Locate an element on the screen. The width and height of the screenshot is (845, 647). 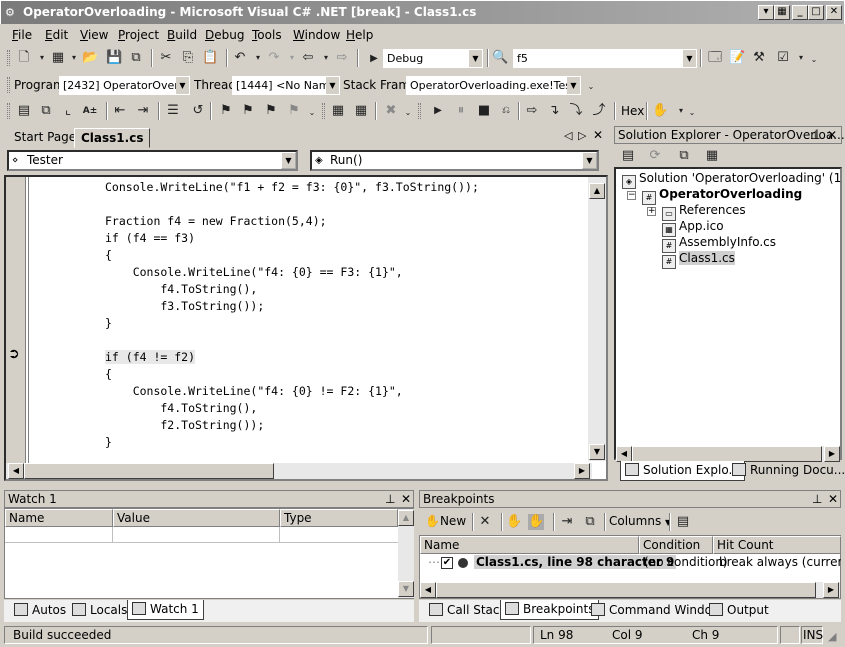
tab-call-stack: Call Stack is located at coordinates (467, 611).